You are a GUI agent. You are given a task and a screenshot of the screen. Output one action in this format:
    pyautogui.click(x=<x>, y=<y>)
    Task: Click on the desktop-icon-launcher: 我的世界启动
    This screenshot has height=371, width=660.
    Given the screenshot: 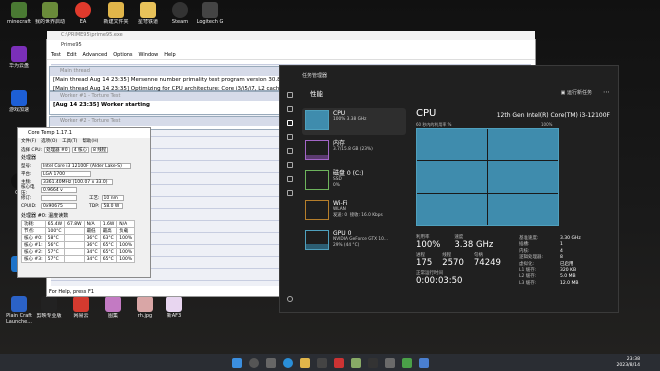 What is the action you would take?
    pyautogui.click(x=50, y=13)
    